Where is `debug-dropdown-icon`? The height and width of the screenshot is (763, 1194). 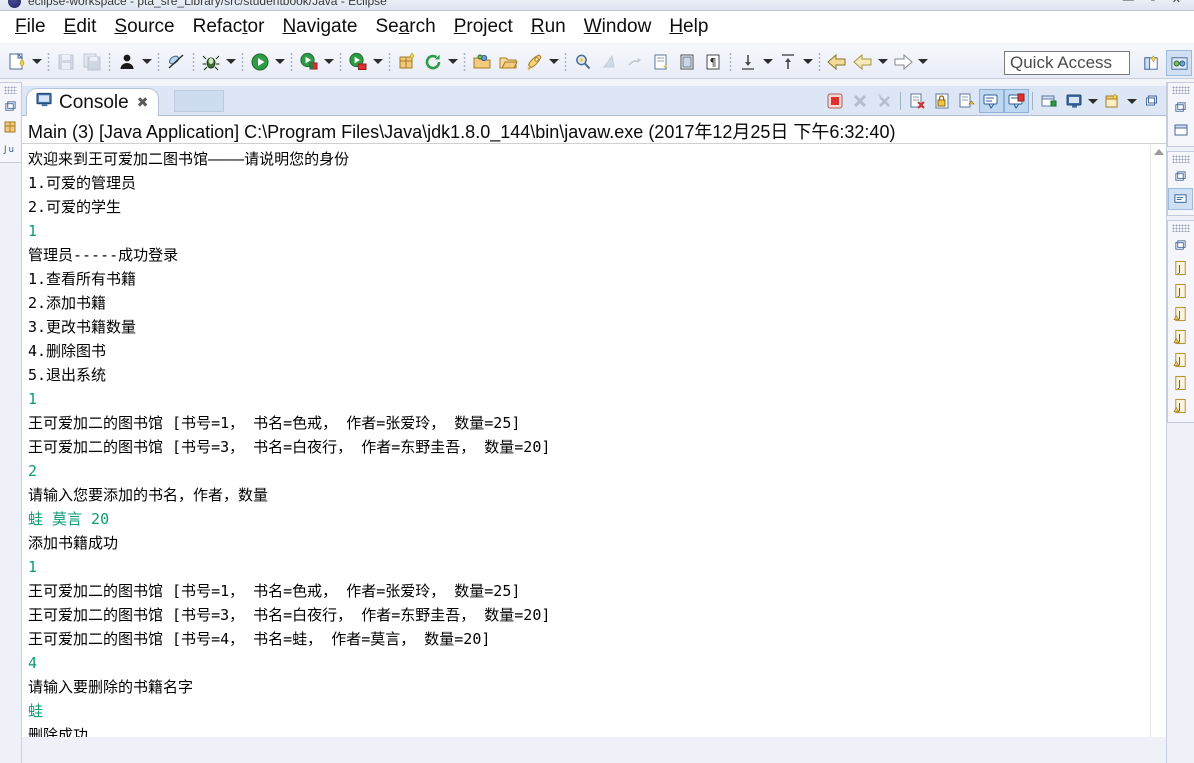
debug-dropdown-icon is located at coordinates (230, 62).